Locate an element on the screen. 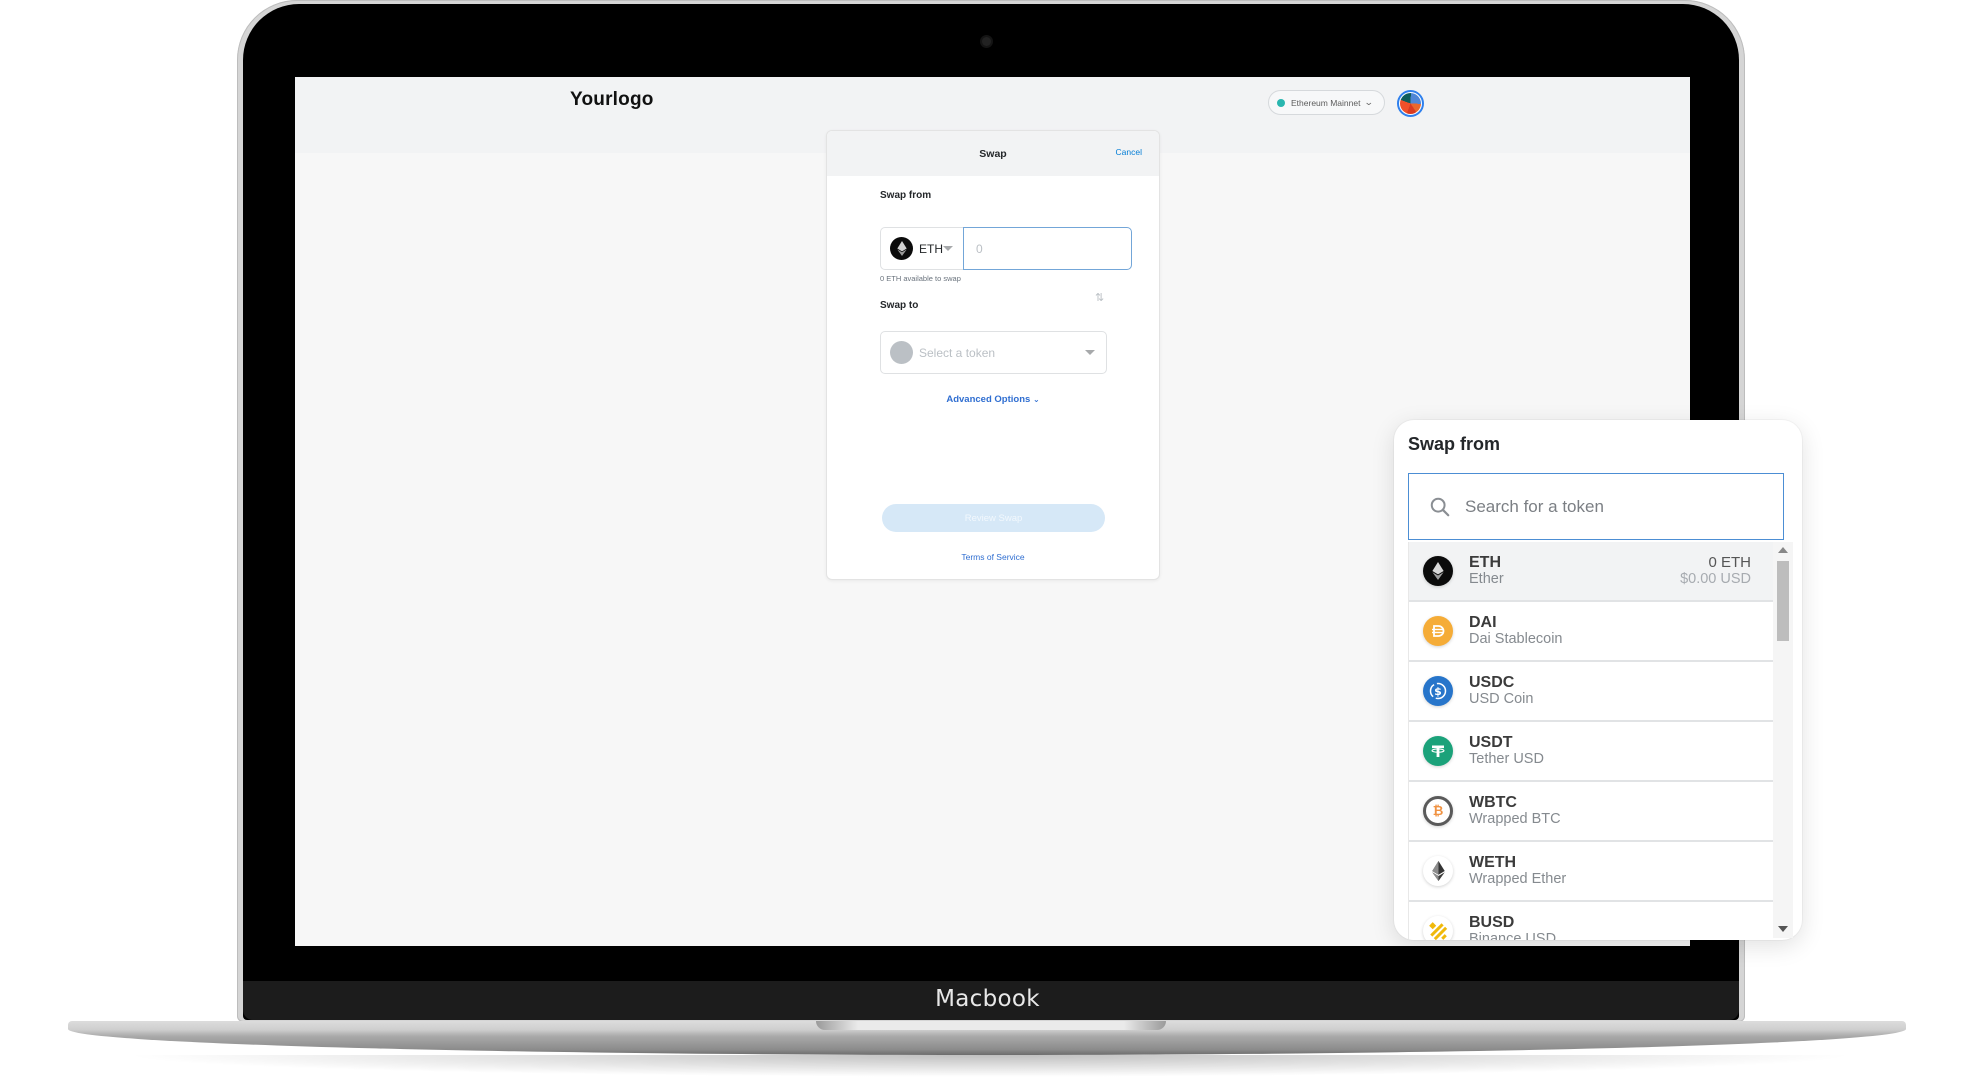 This screenshot has width=1975, height=1080. token-balance-amount: 0 ETH is located at coordinates (1729, 563).